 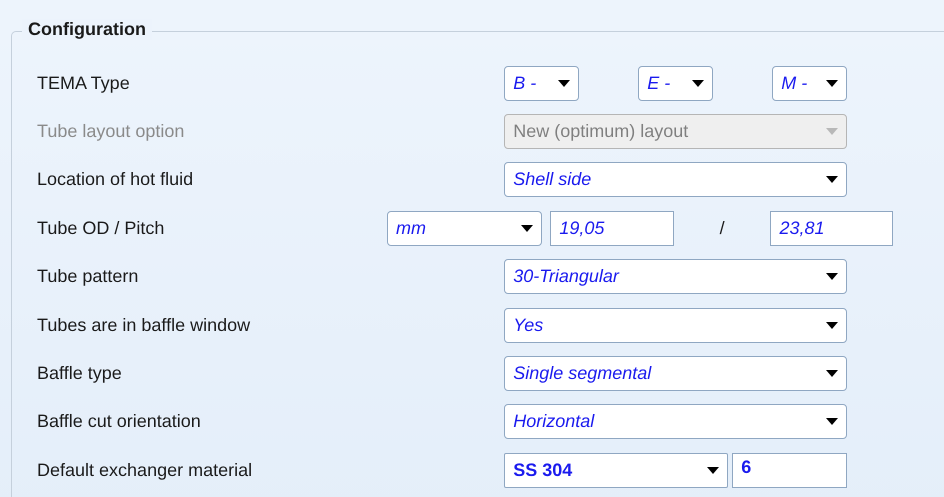 I want to click on field-label: Baffle type, so click(x=79, y=373).